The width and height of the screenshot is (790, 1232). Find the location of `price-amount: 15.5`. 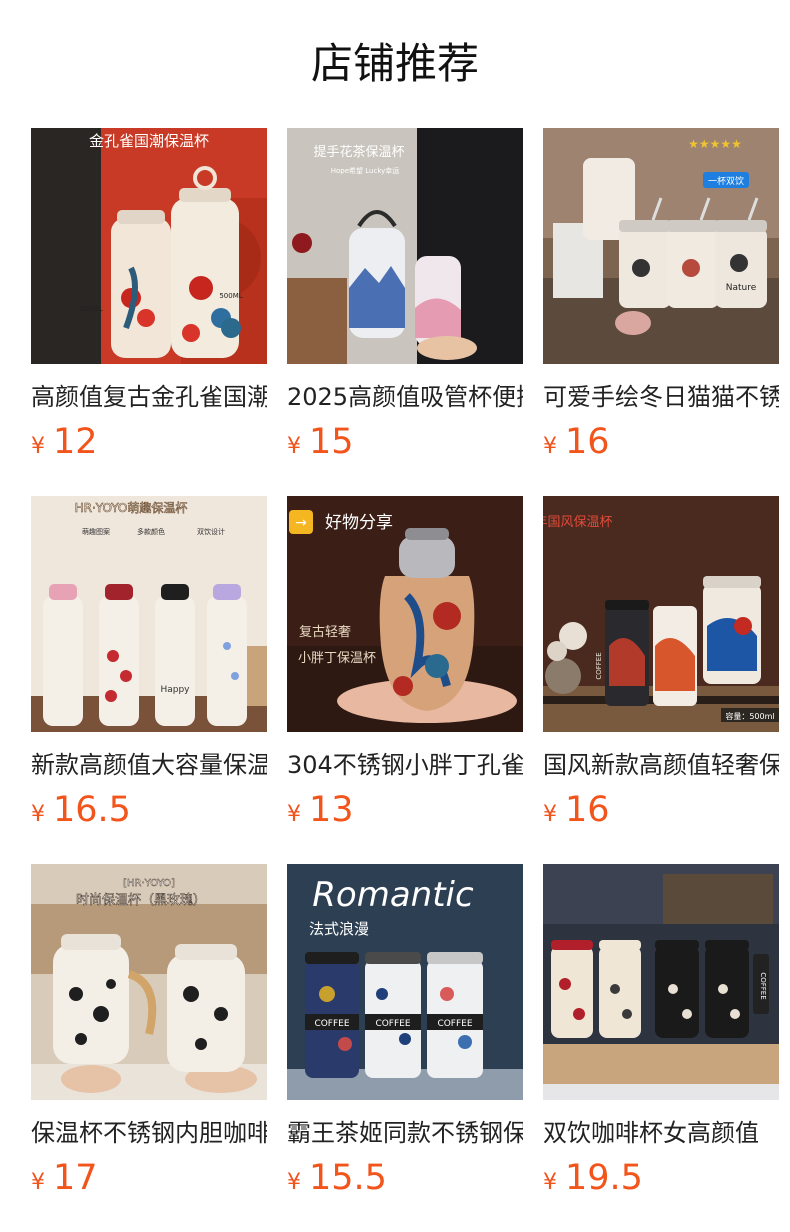

price-amount: 15.5 is located at coordinates (348, 1178).